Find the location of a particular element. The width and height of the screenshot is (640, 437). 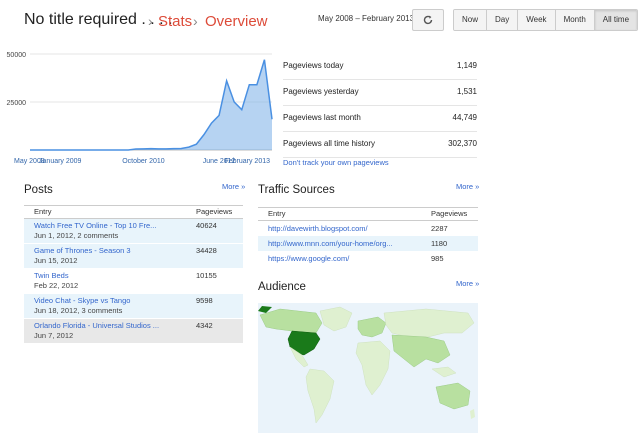

audience-title: Audience is located at coordinates (282, 287).